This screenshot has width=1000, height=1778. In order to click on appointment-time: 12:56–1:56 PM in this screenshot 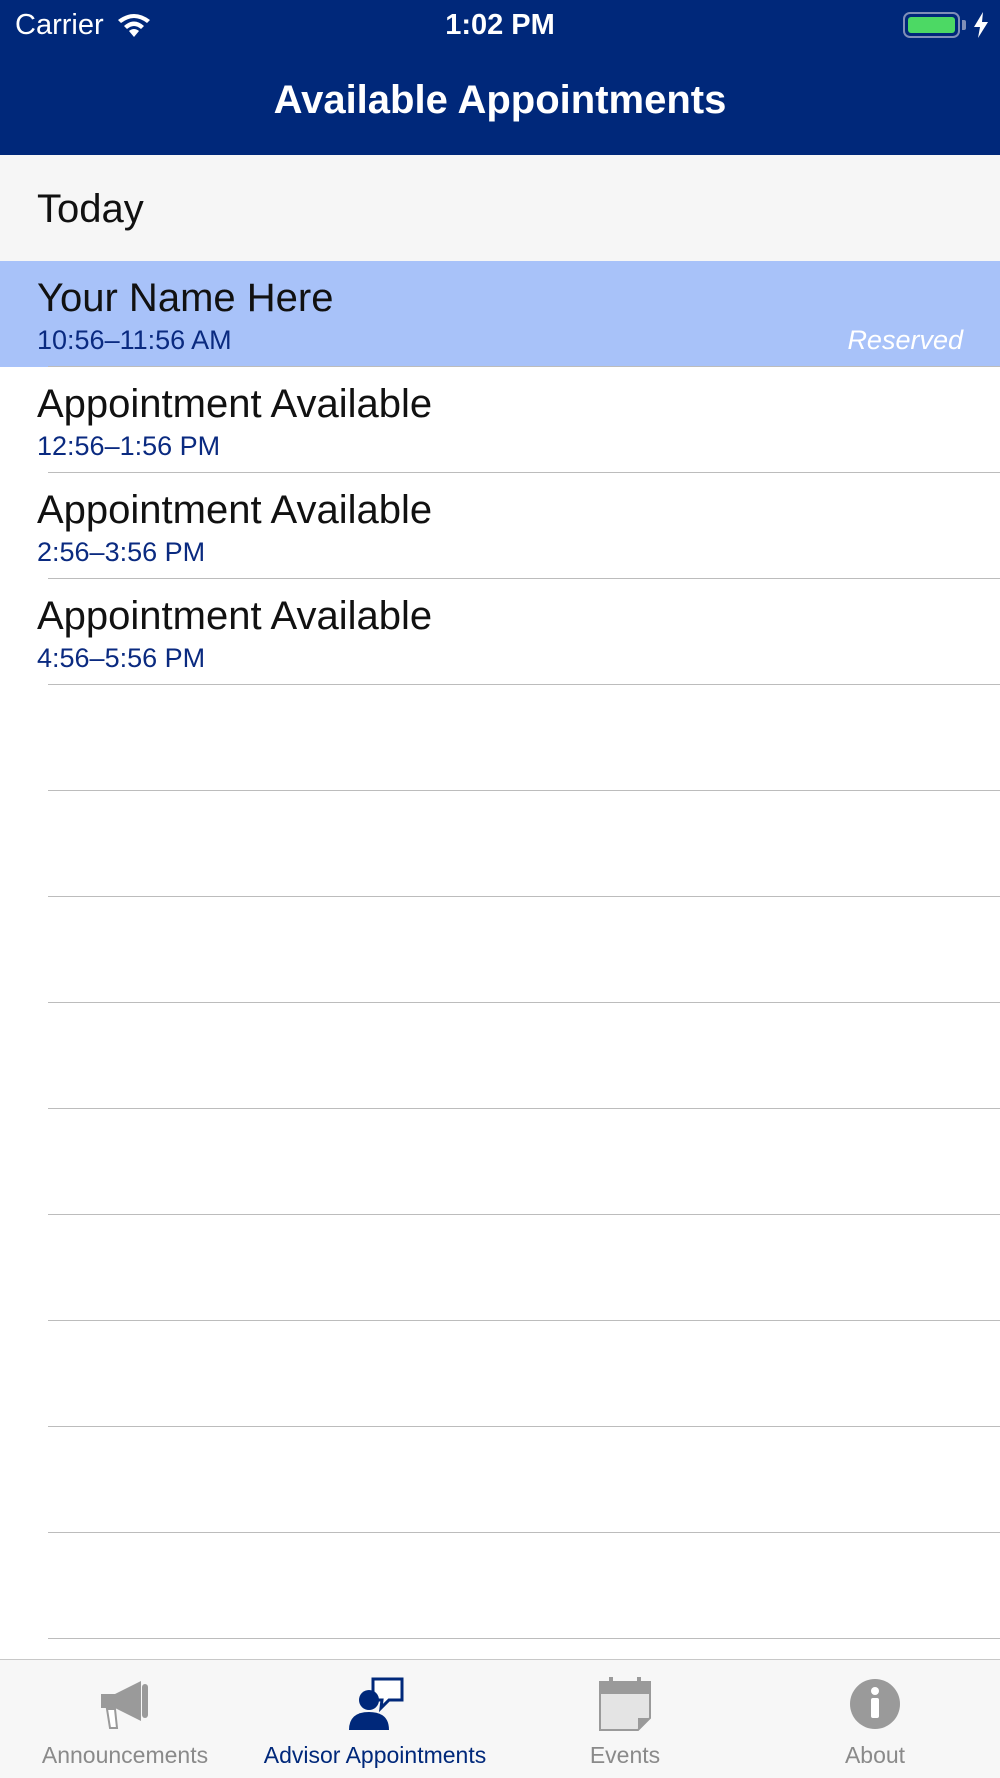, I will do `click(129, 446)`.